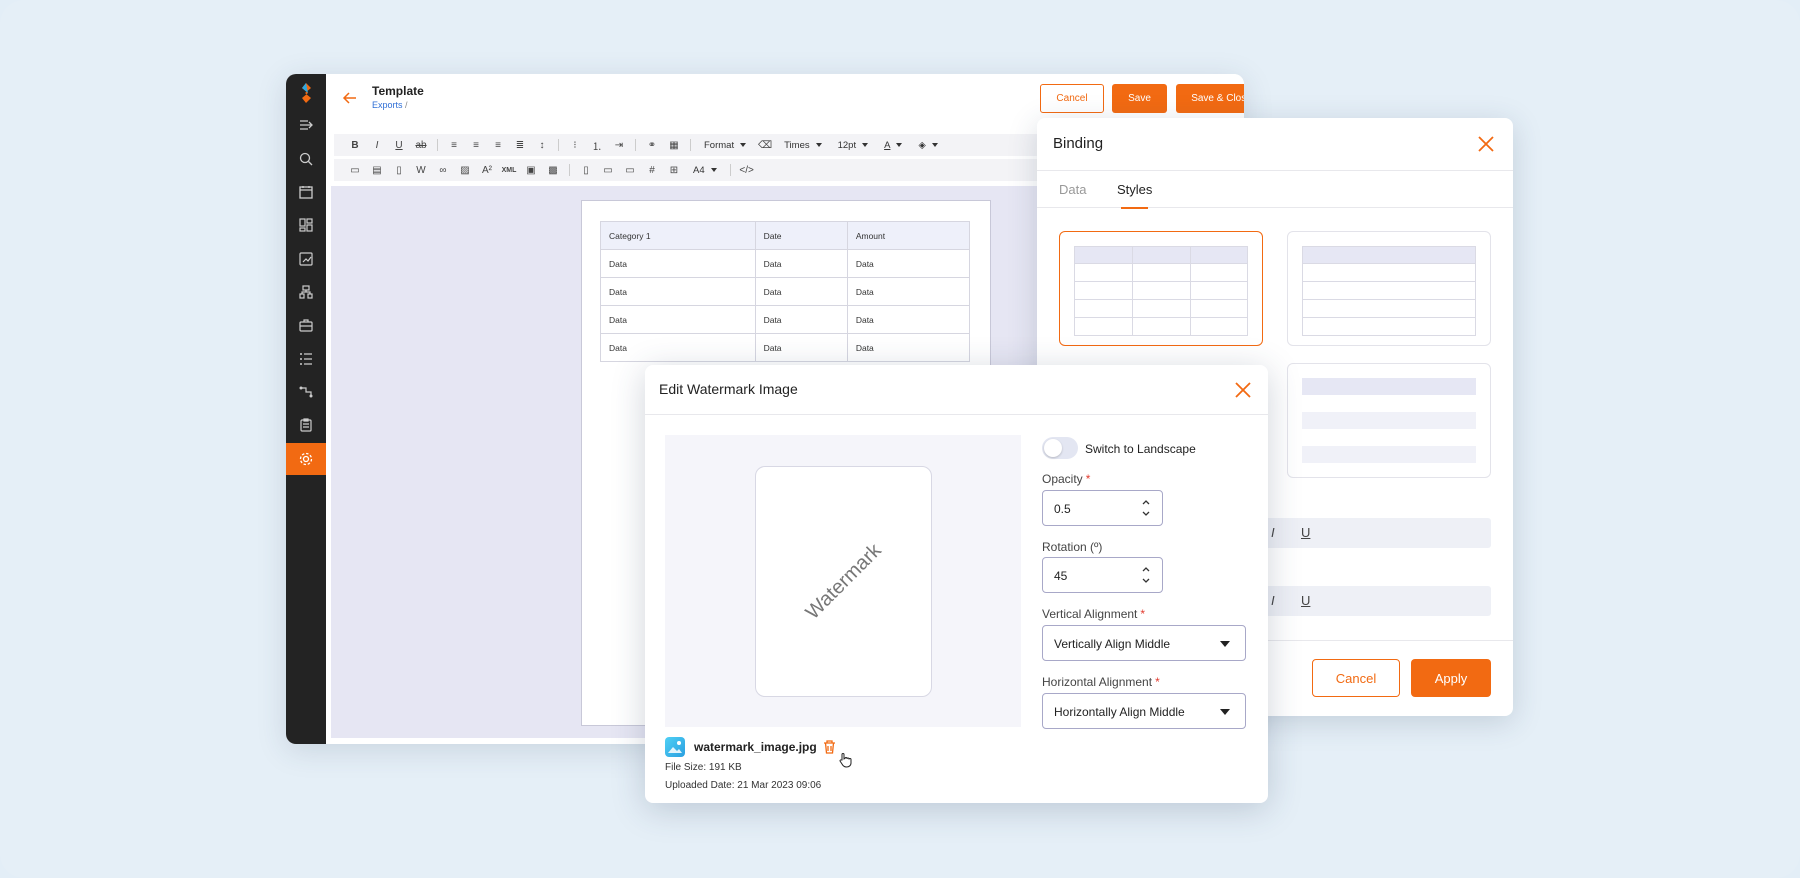  What do you see at coordinates (509, 170) in the screenshot?
I see `xml-icon: XML` at bounding box center [509, 170].